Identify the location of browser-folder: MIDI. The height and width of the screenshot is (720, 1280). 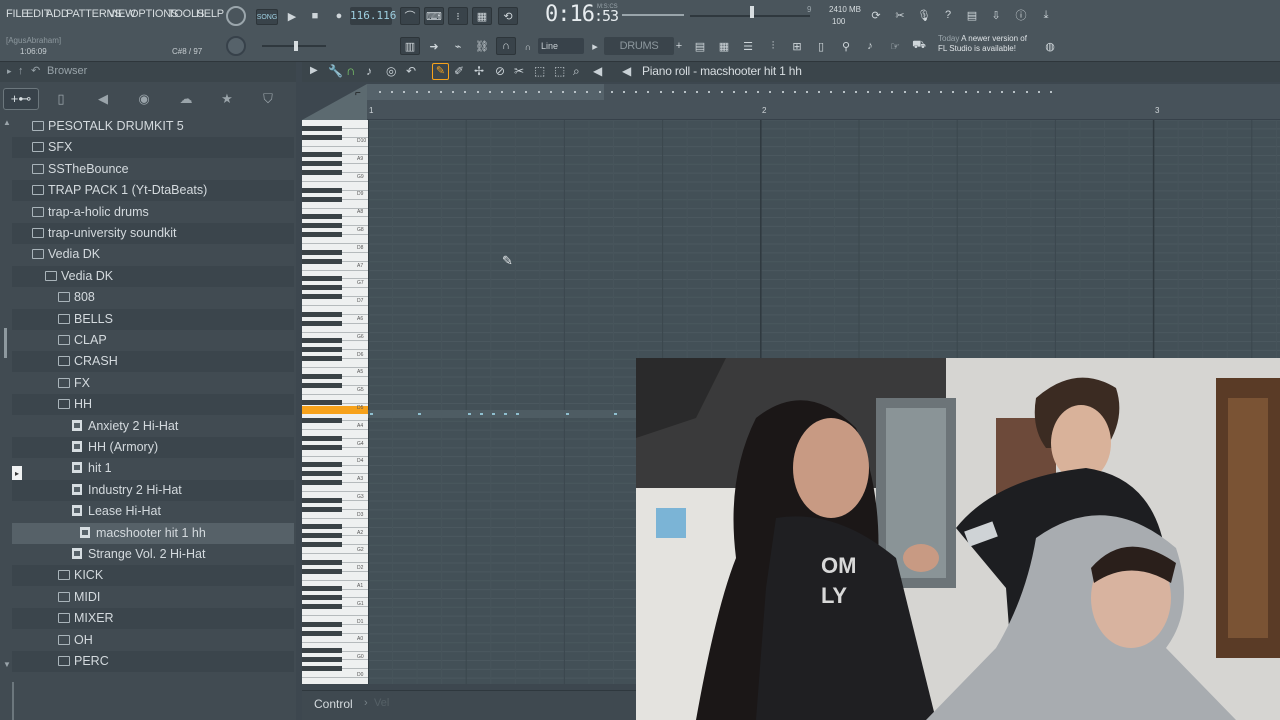
(153, 597).